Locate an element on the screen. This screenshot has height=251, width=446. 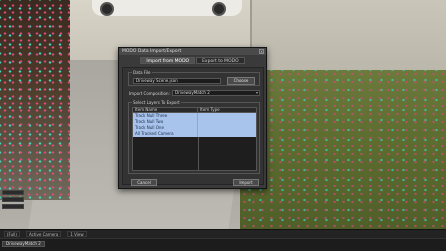
dialog-title-text: MODO Data Import/Export is located at coordinates (152, 51).